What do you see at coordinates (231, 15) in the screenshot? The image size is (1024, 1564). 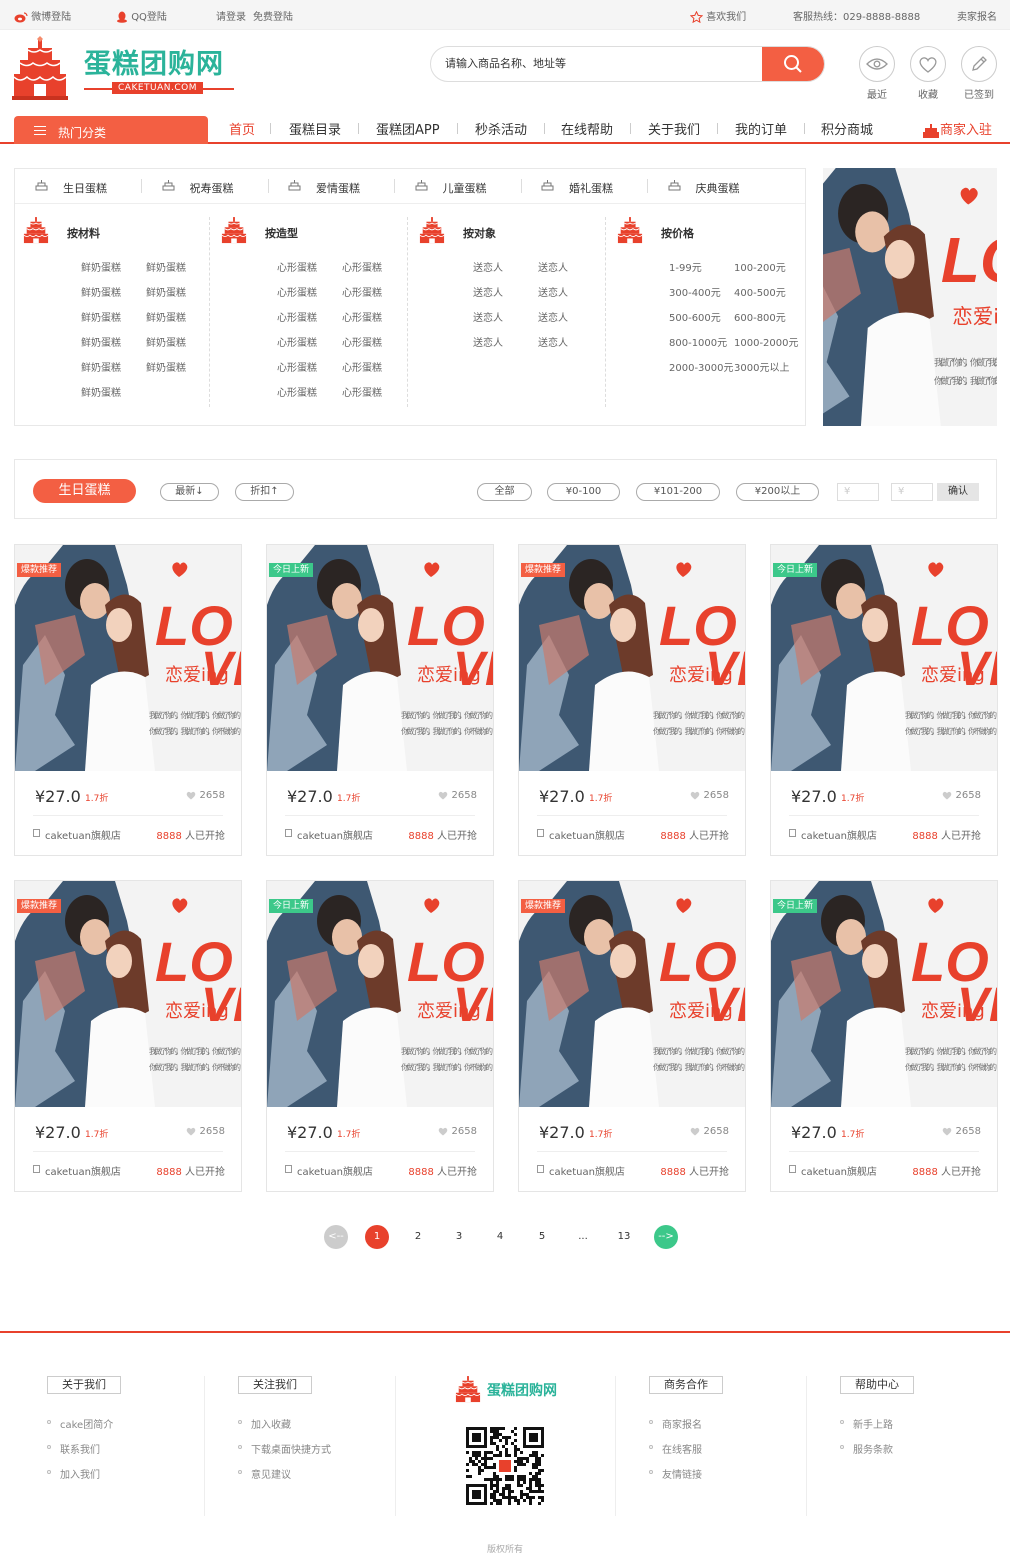 I see `login-link: 请登录` at bounding box center [231, 15].